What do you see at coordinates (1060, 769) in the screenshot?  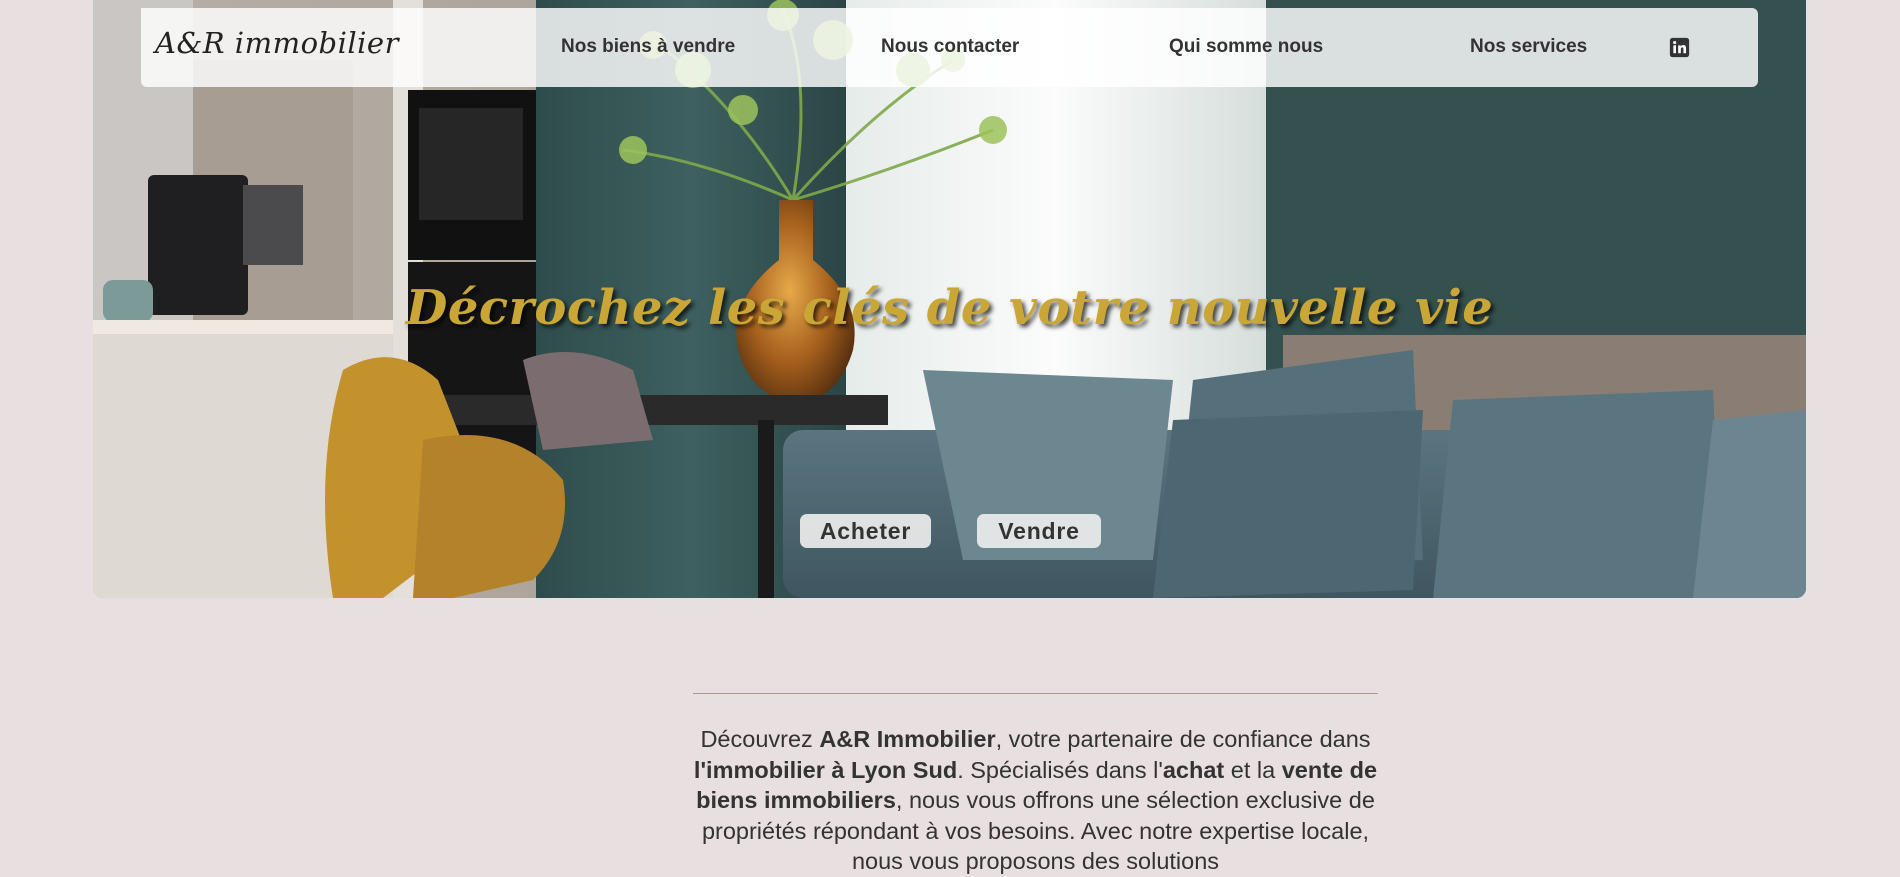 I see `intro-text: . Spécialisés dans l'` at bounding box center [1060, 769].